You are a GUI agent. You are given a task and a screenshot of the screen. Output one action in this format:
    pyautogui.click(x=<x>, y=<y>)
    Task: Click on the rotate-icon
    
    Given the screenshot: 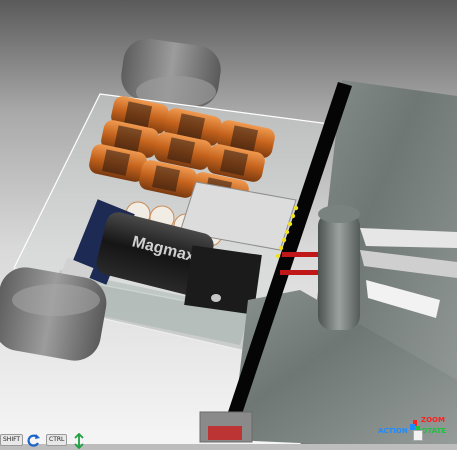 What is the action you would take?
    pyautogui.click(x=34, y=440)
    